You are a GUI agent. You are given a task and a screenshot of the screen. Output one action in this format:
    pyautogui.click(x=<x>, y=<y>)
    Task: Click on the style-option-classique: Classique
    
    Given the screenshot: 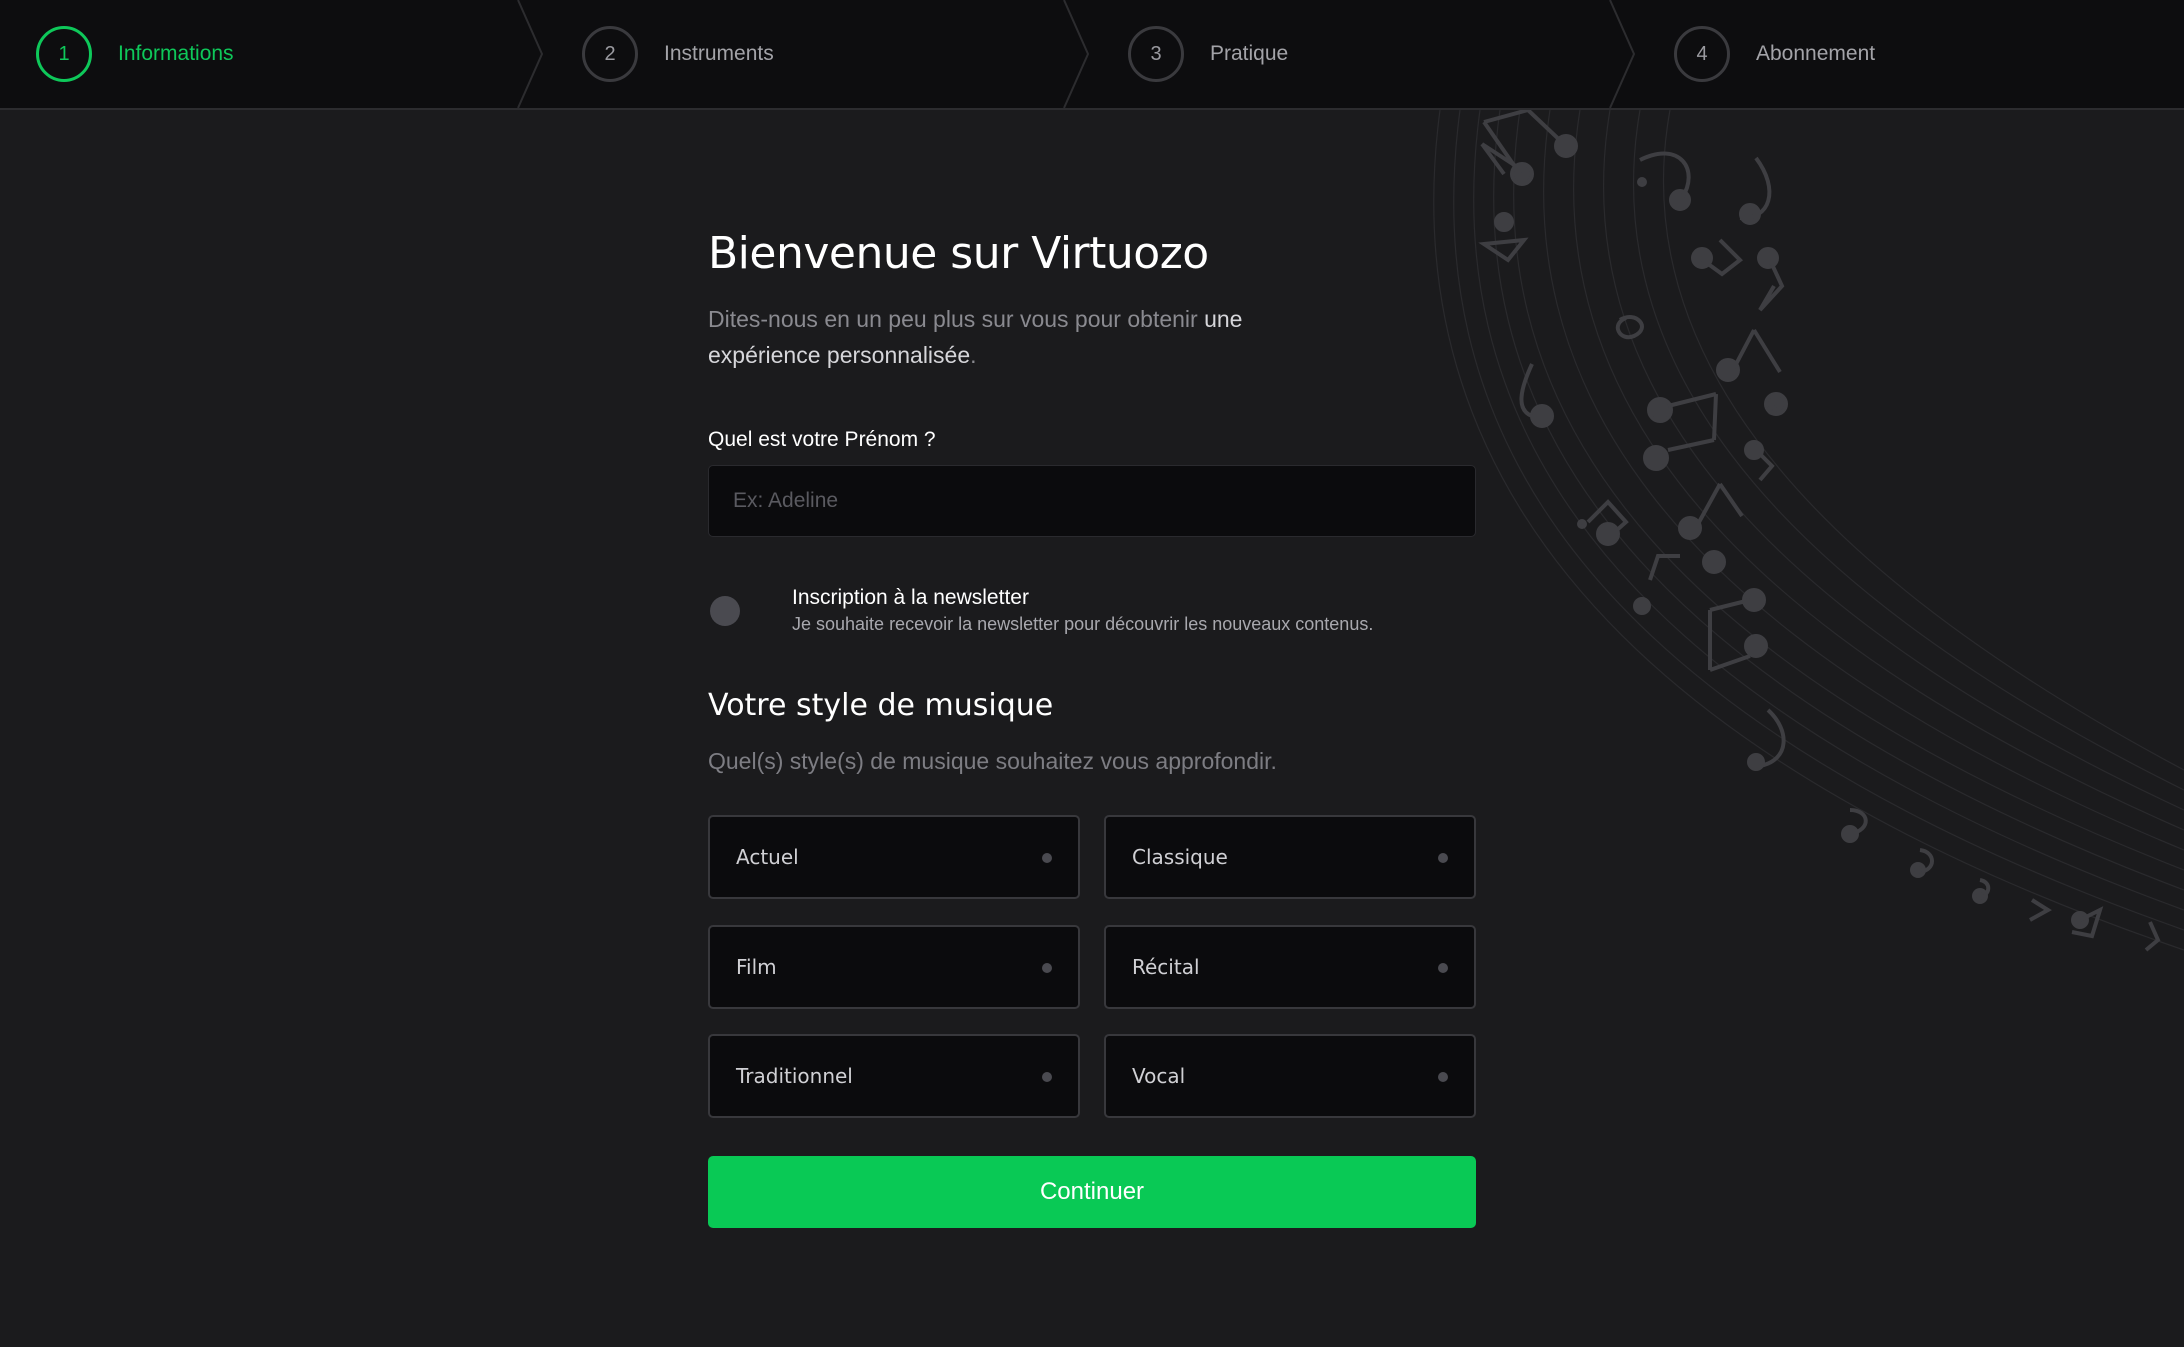 What is the action you would take?
    pyautogui.click(x=1290, y=857)
    